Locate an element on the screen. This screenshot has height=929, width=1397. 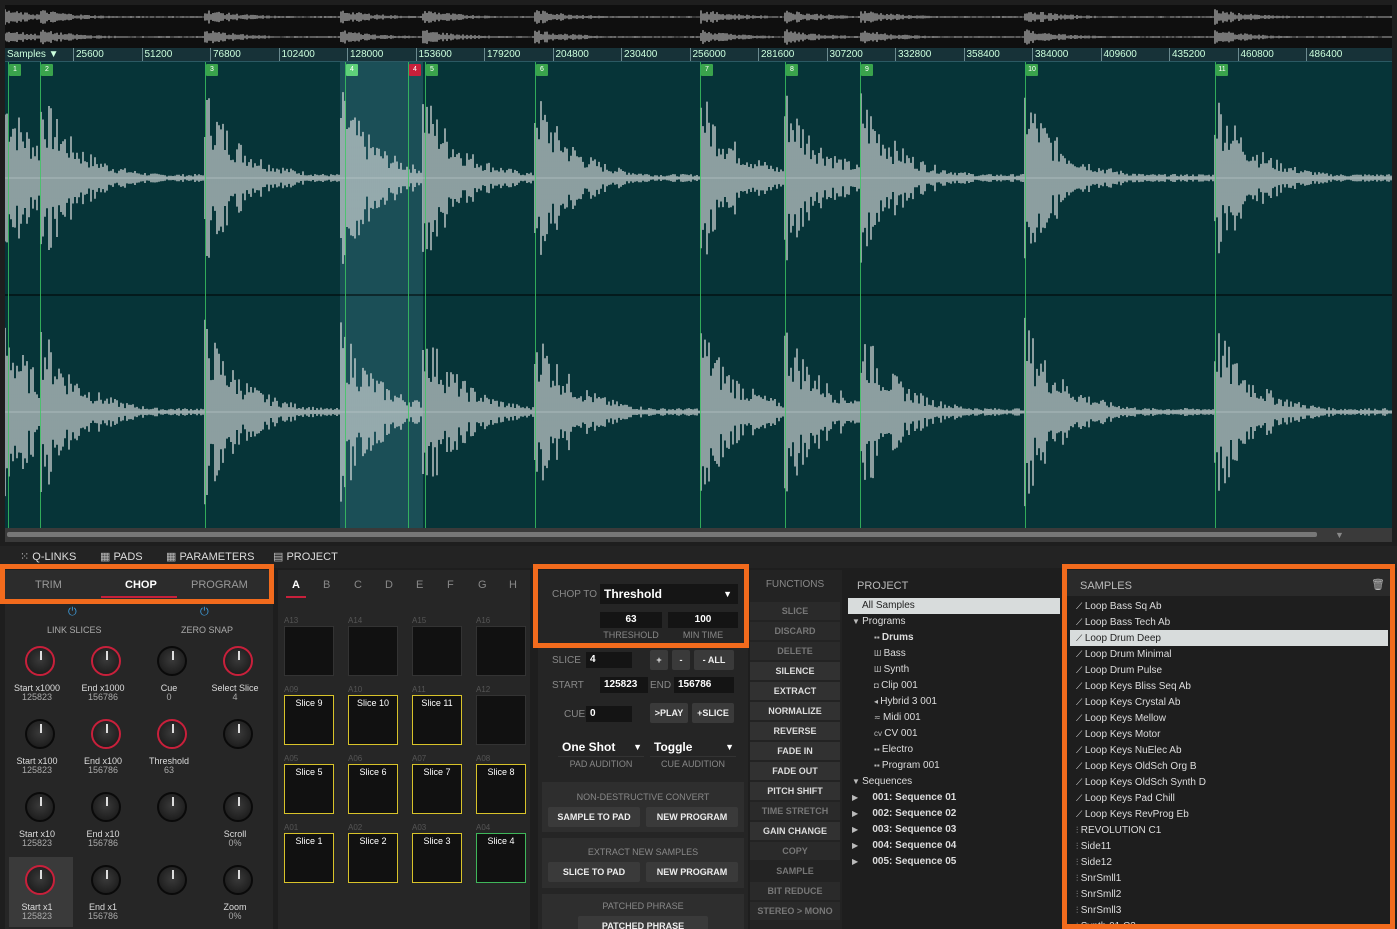
scroll-arrow-icon: ▼ is located at coordinates (1339, 535).